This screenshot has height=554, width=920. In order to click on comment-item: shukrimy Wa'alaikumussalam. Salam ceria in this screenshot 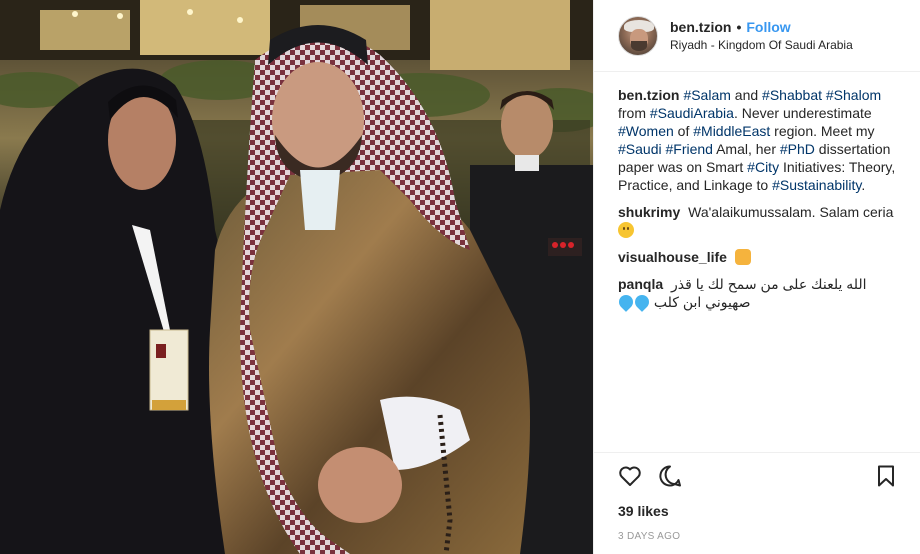, I will do `click(761, 221)`.